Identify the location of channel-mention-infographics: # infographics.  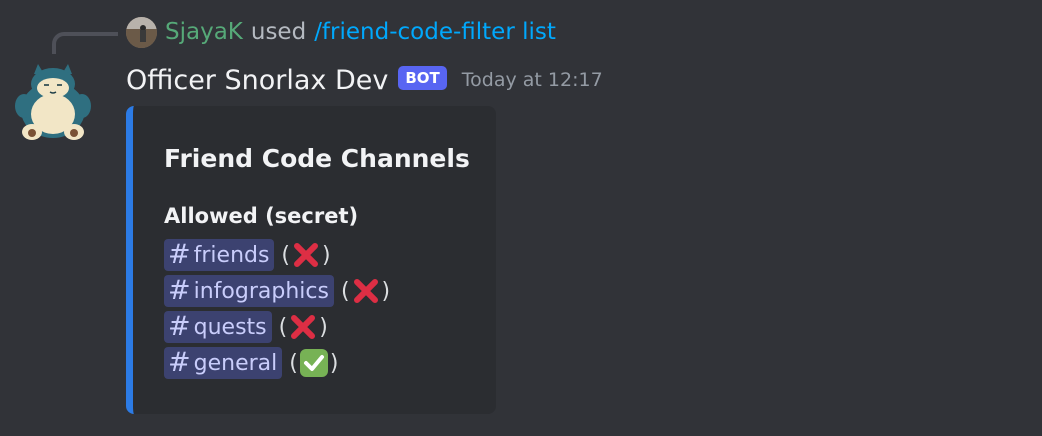
(249, 291).